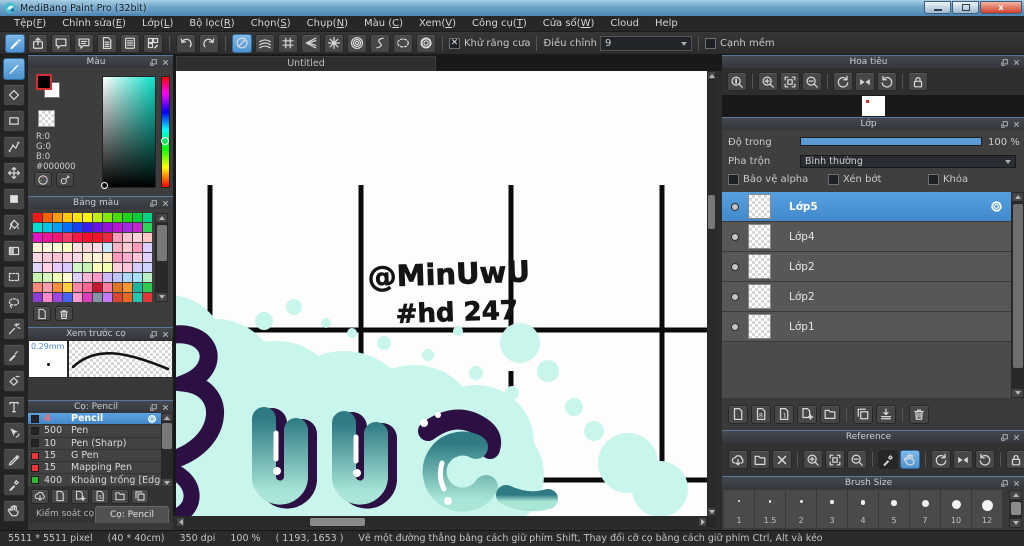 The width and height of the screenshot is (1024, 546). I want to click on doc-add-button, so click(807, 414).